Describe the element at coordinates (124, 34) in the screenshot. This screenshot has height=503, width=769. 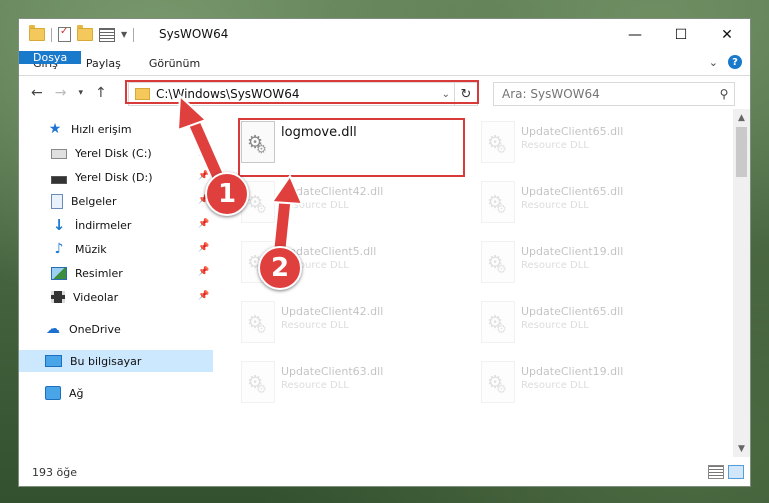
I see `chevron-down-icon: ▼` at that location.